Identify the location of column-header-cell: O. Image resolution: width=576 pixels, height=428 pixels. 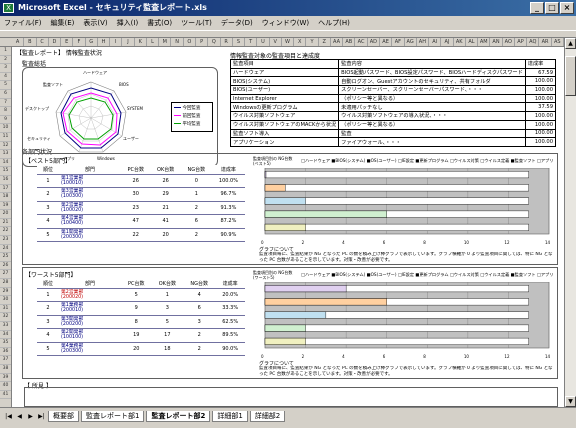
(190, 42).